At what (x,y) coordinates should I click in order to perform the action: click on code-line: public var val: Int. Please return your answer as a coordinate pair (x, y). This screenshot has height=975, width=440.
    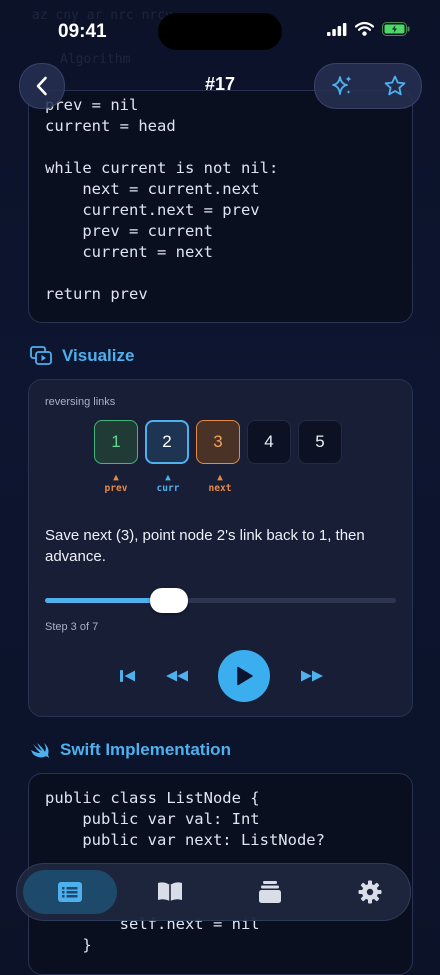
    Looking at the image, I should click on (152, 819).